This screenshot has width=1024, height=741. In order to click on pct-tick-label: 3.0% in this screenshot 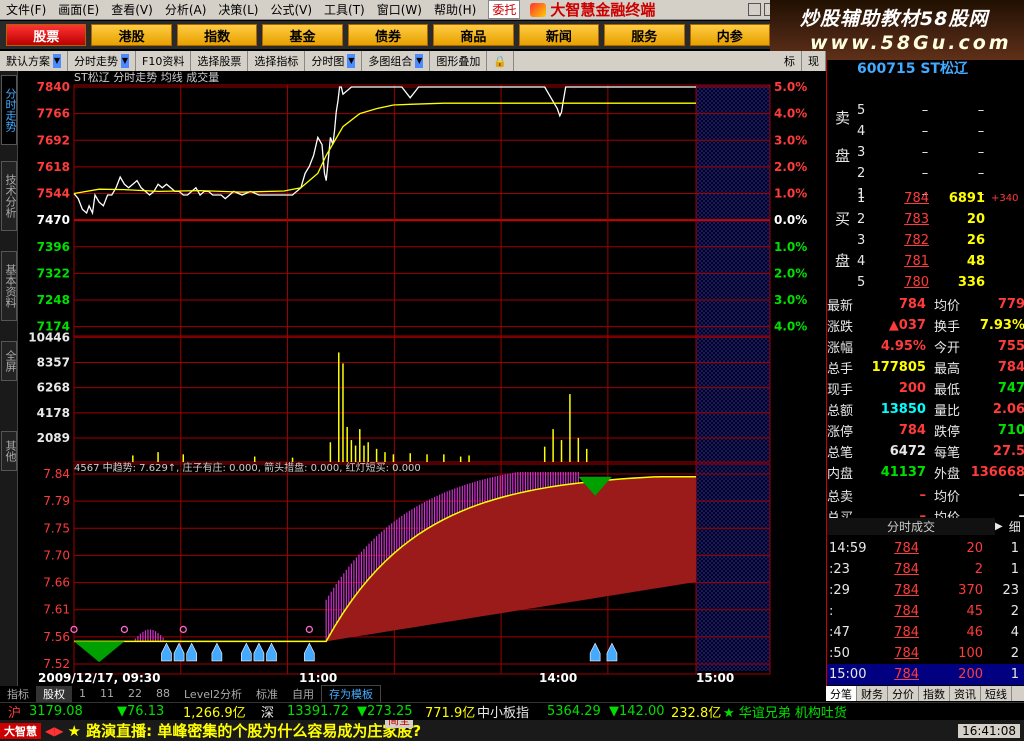, I will do `click(790, 140)`.